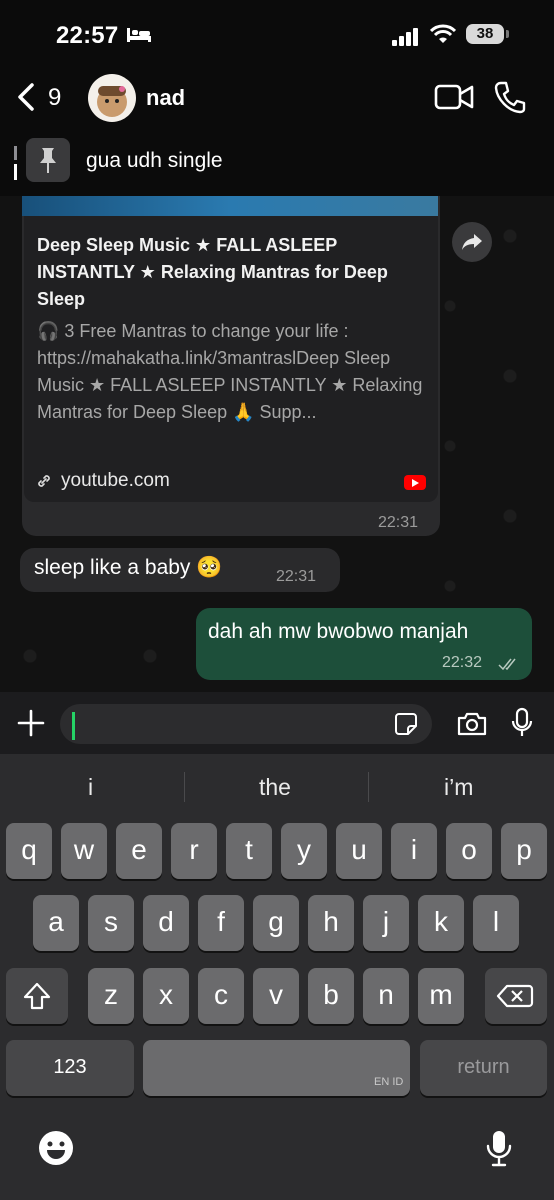  I want to click on shift-arrow-icon, so click(37, 996).